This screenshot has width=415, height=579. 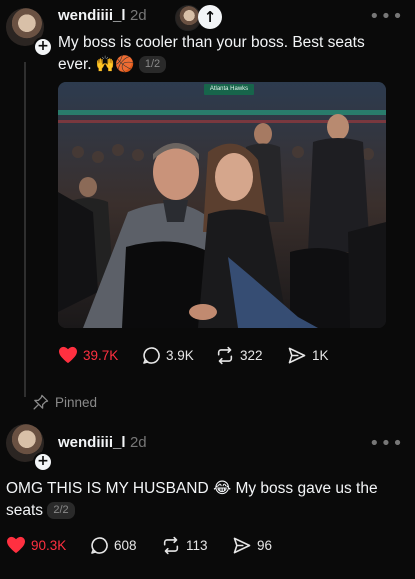 I want to click on post2-reply-button: 608, so click(x=113, y=545).